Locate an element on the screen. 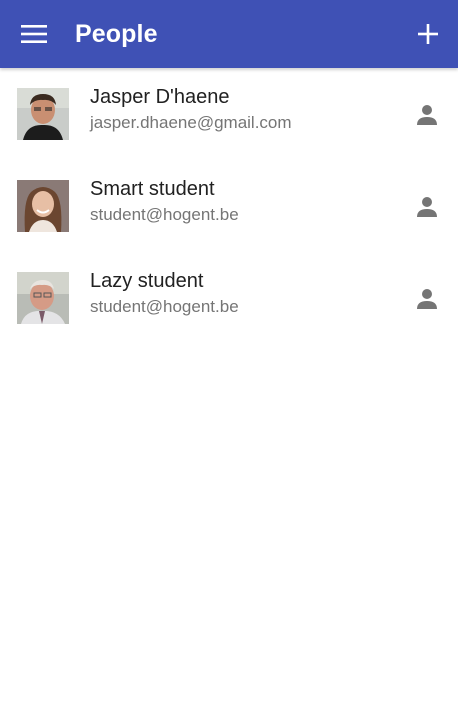  add-icon is located at coordinates (428, 34).